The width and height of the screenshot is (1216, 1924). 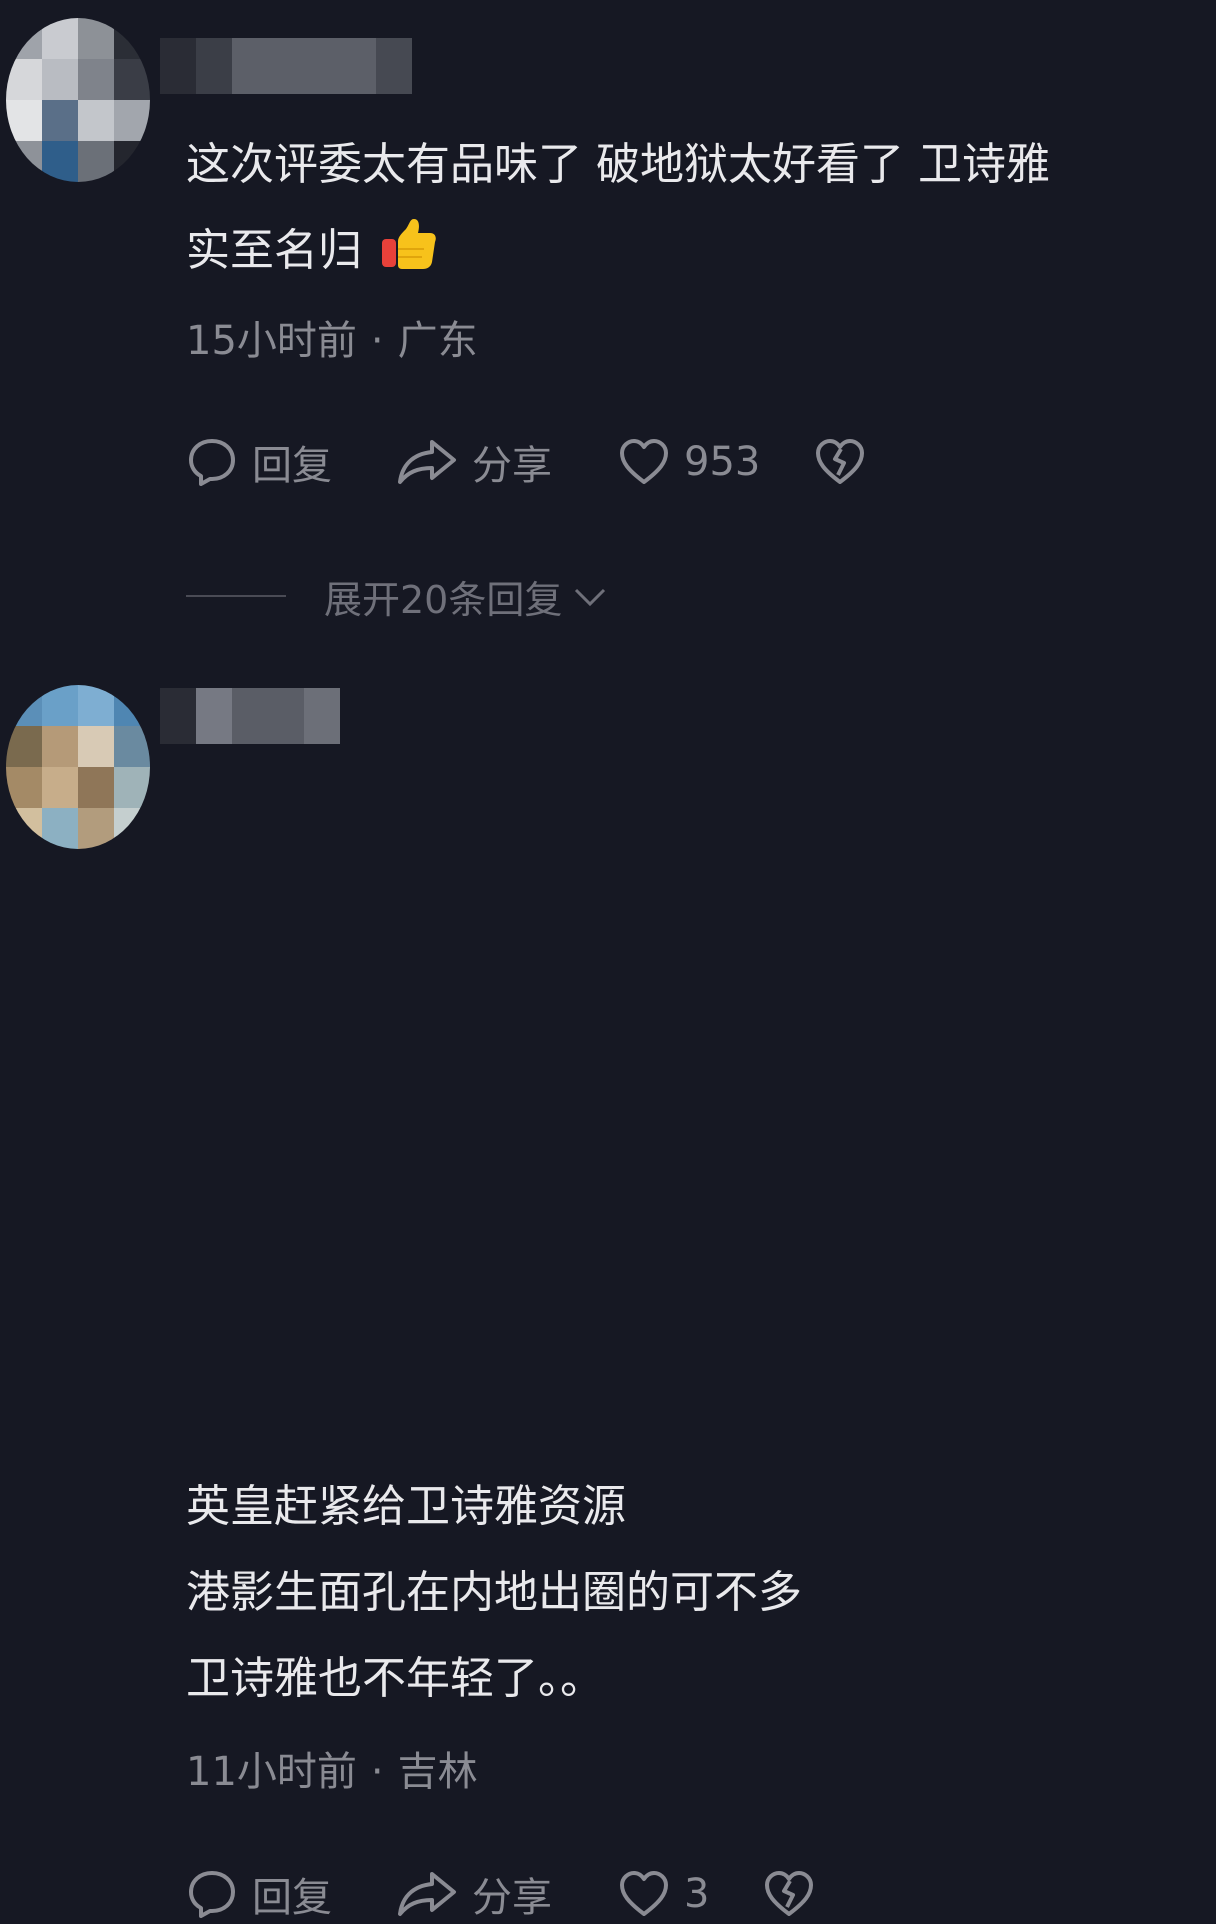 I want to click on comment-time: 15小时前, so click(x=271, y=341).